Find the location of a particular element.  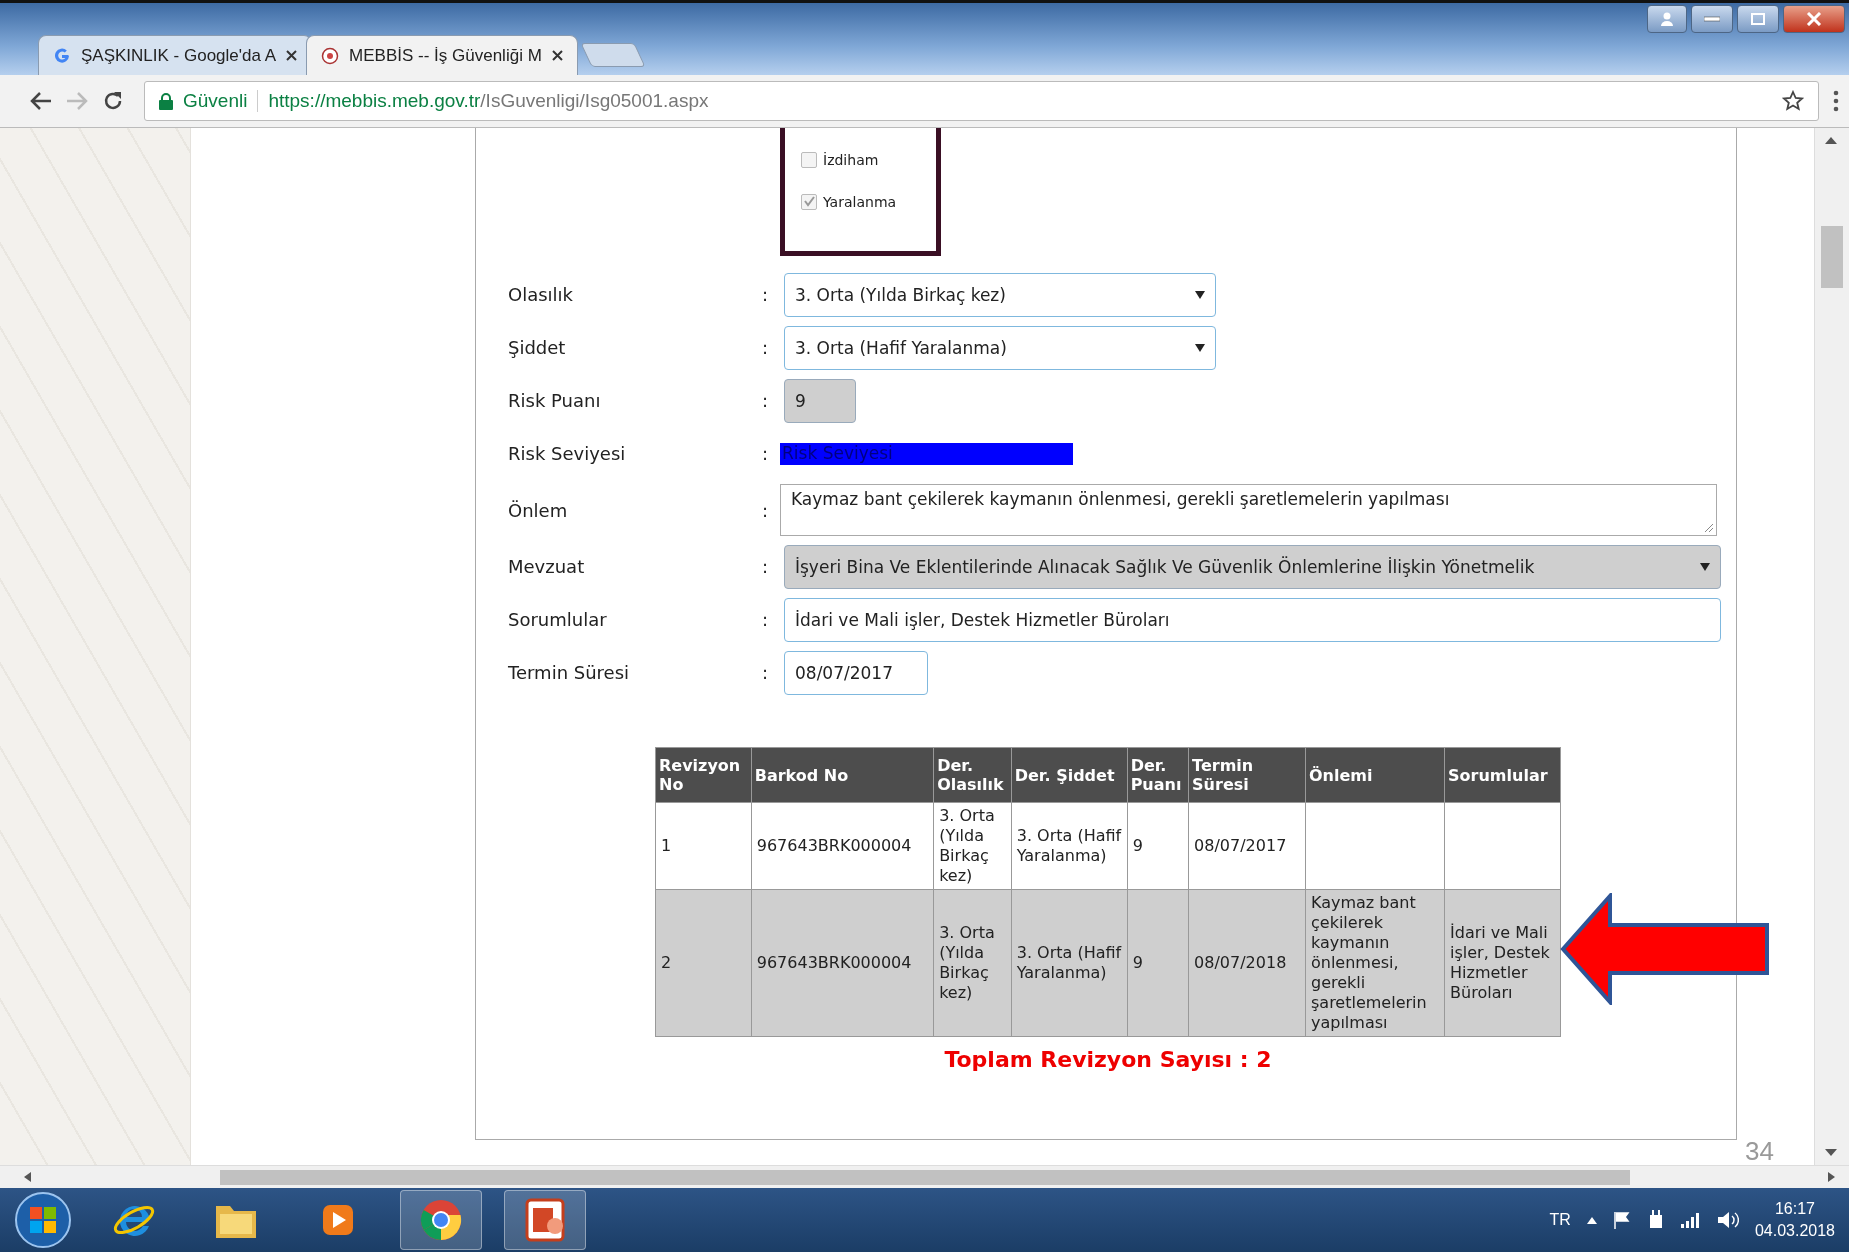

date-text: 04.03.2018 is located at coordinates (1794, 1231).